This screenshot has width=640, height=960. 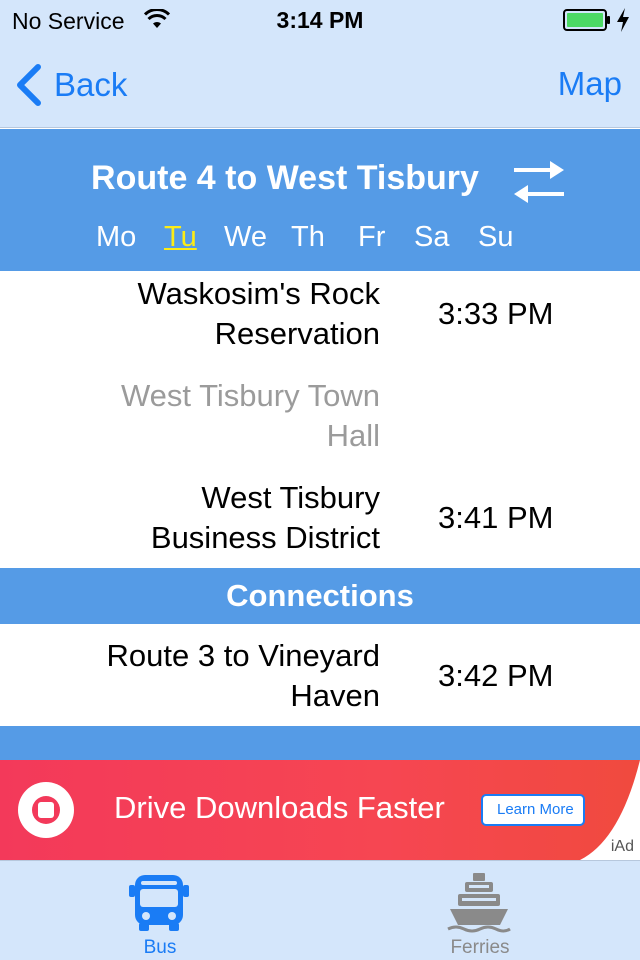 I want to click on ad-headline: Drive Downloads Faster, so click(x=279, y=807).